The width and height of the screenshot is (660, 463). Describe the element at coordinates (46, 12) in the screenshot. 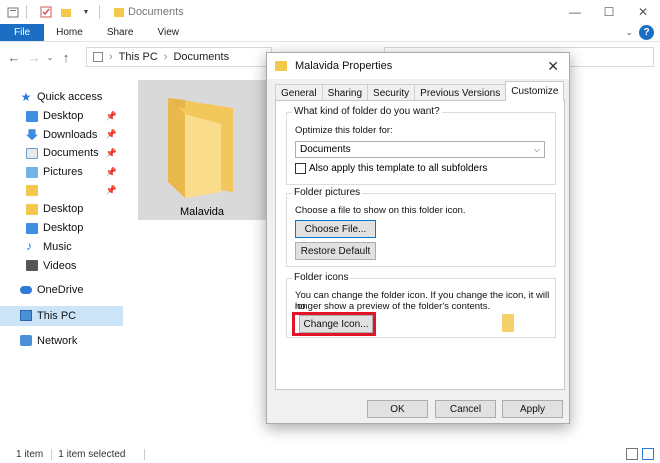

I see `check-icon` at that location.